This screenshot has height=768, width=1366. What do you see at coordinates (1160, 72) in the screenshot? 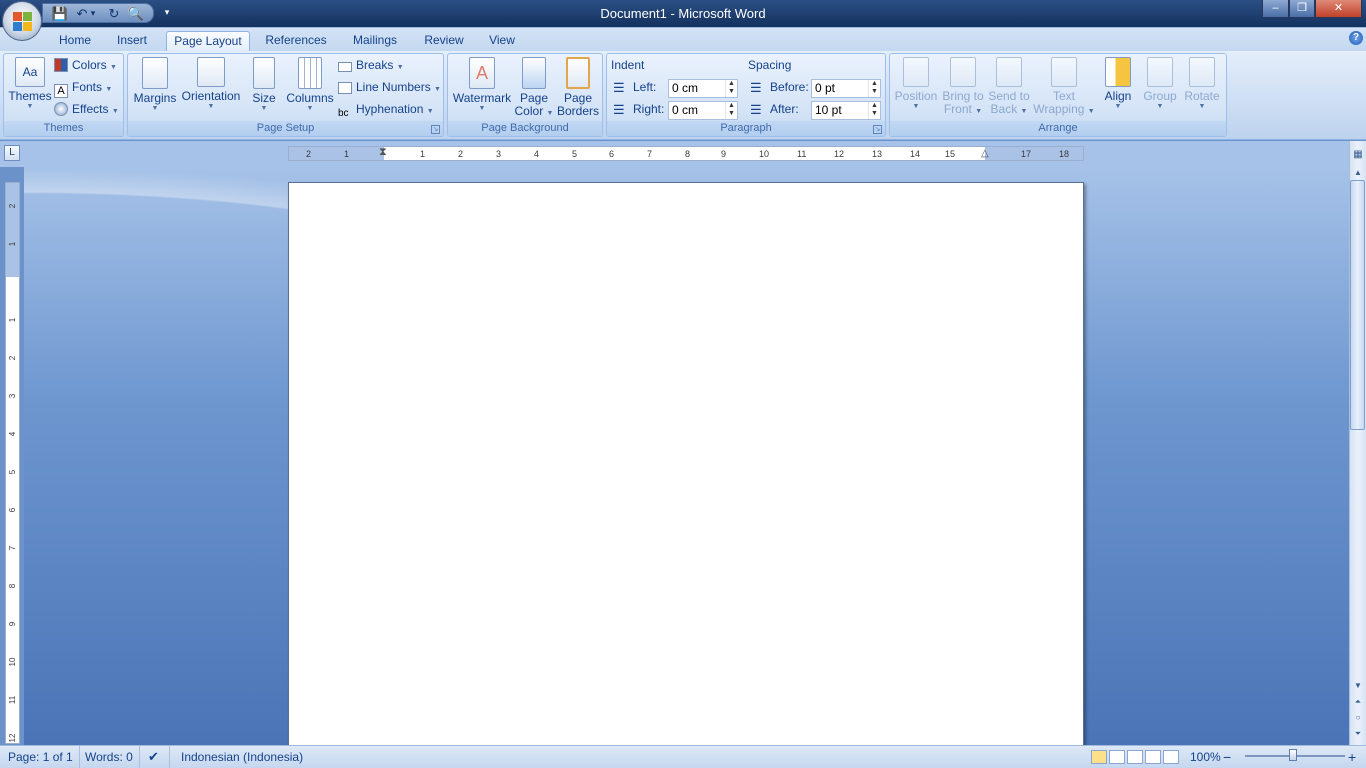
I see `group-icon` at bounding box center [1160, 72].